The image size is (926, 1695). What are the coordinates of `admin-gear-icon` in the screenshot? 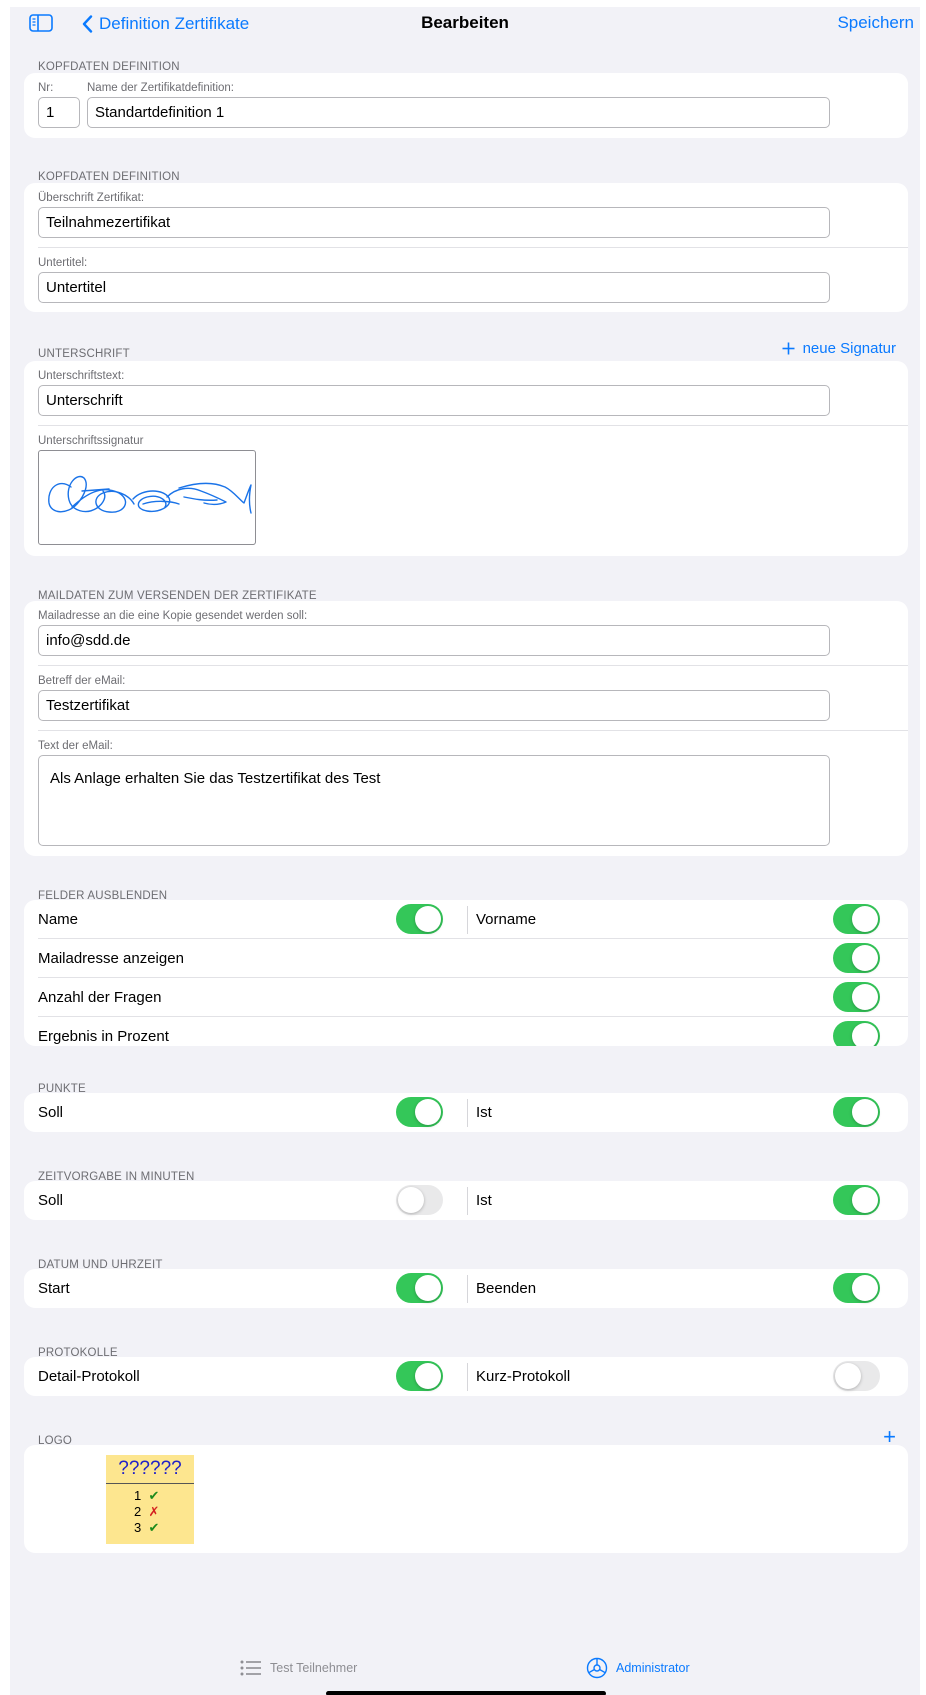 It's located at (597, 1668).